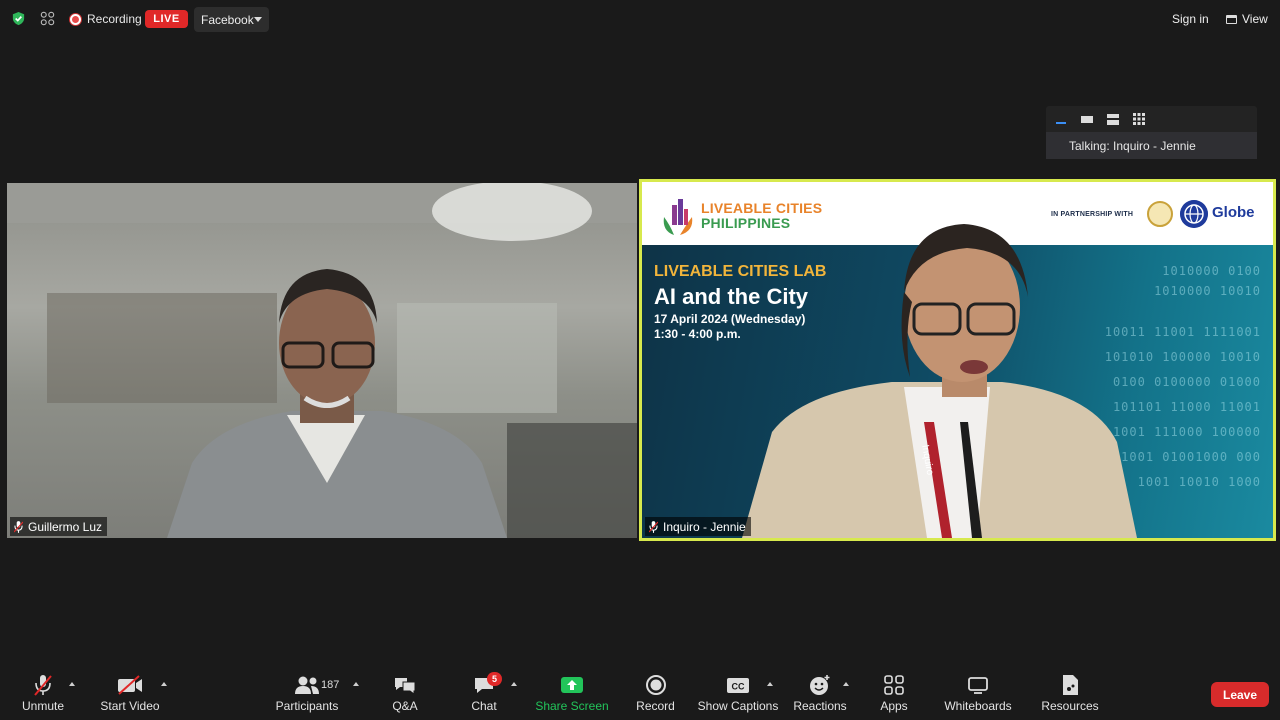 The height and width of the screenshot is (720, 1280). I want to click on share-screen-label: Share Screen, so click(572, 706).